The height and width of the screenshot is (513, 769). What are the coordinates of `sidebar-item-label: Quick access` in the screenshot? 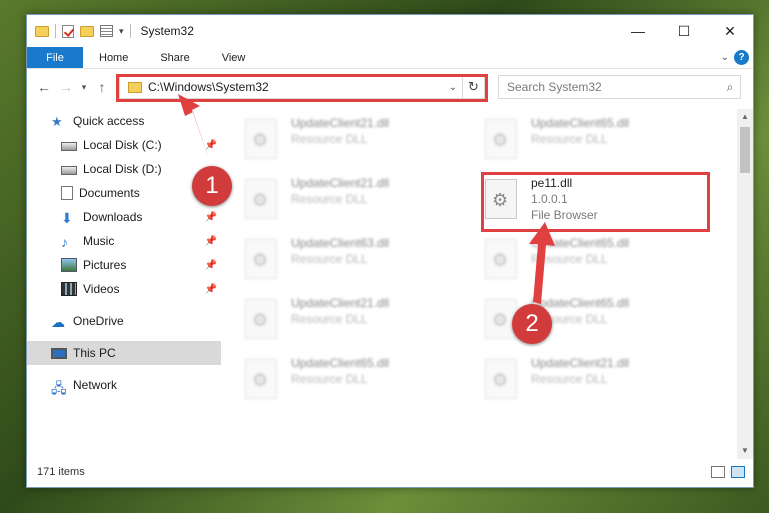 It's located at (109, 121).